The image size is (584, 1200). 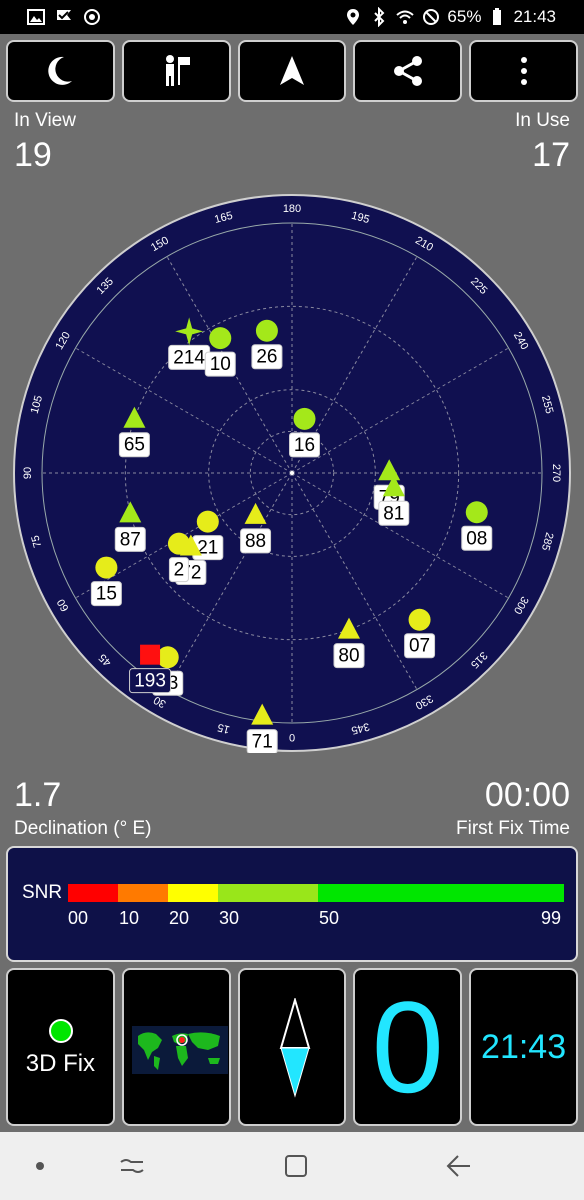 I want to click on declination-label: Declination (° E), so click(x=83, y=828).